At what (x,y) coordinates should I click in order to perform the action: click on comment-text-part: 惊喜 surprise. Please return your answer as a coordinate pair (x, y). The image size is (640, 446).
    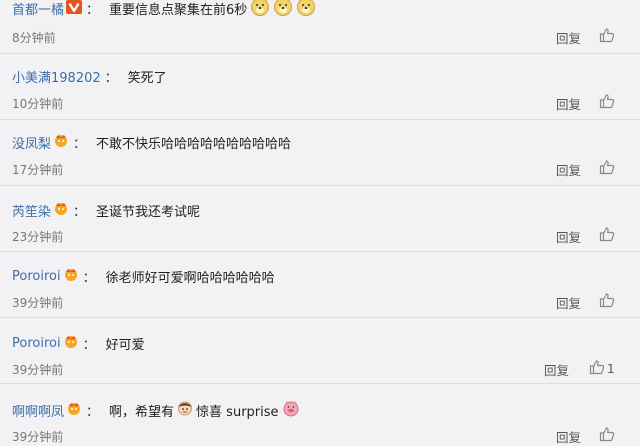
    Looking at the image, I should click on (237, 412).